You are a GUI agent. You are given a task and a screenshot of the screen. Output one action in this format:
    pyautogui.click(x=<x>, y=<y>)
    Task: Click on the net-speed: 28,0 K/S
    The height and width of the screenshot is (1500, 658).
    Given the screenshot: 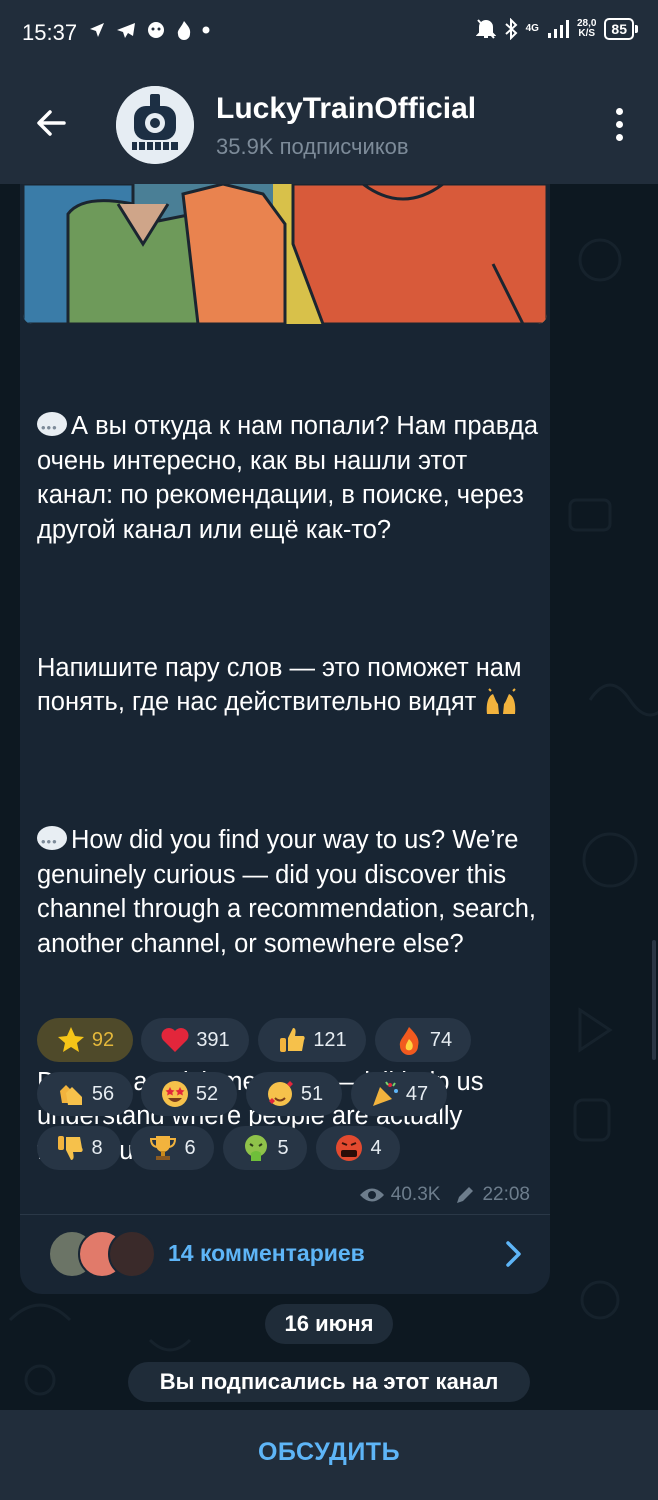 What is the action you would take?
    pyautogui.click(x=586, y=28)
    